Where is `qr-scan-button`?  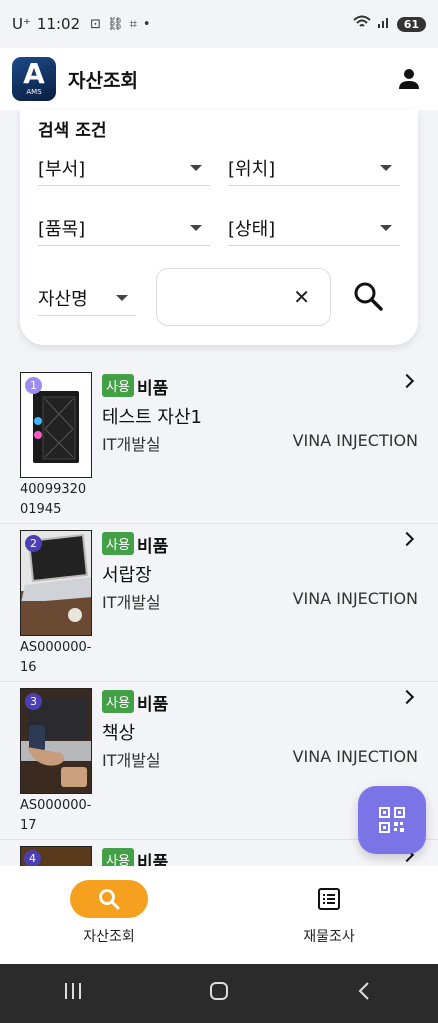 qr-scan-button is located at coordinates (392, 820).